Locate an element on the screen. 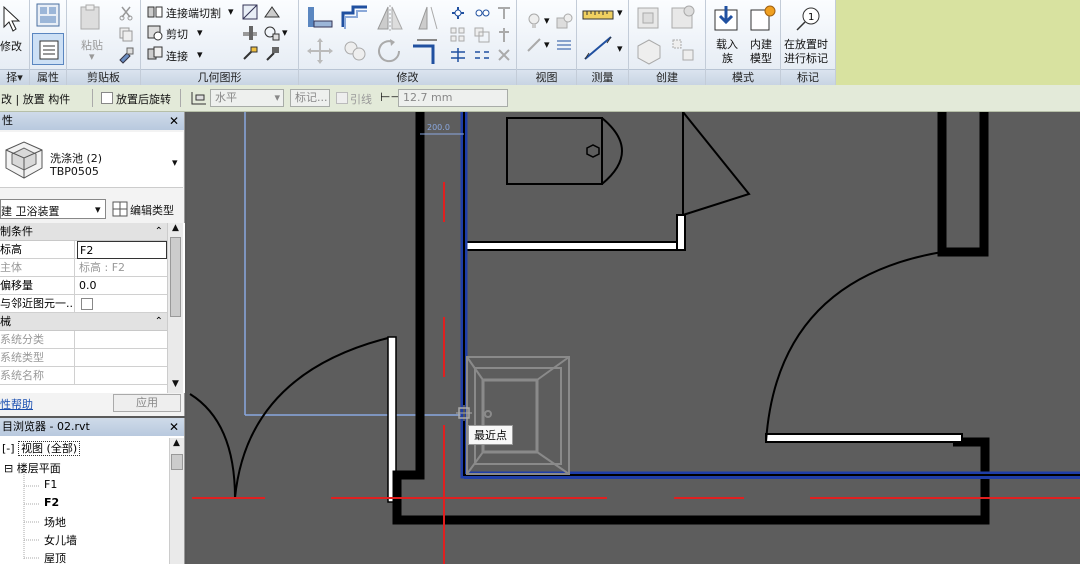 Image resolution: width=1080 pixels, height=564 pixels. create-assembly-icon is located at coordinates (649, 18).